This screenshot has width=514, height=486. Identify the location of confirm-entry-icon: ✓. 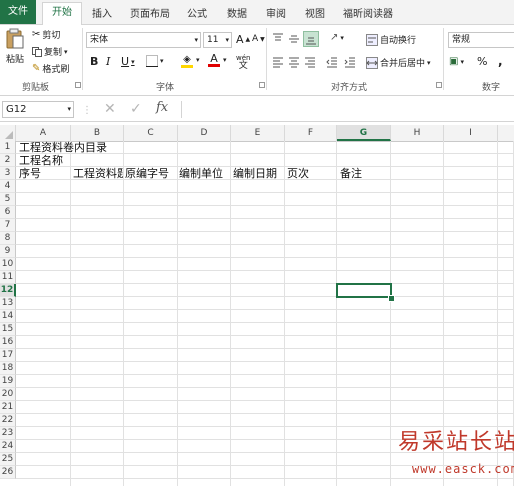
(136, 109).